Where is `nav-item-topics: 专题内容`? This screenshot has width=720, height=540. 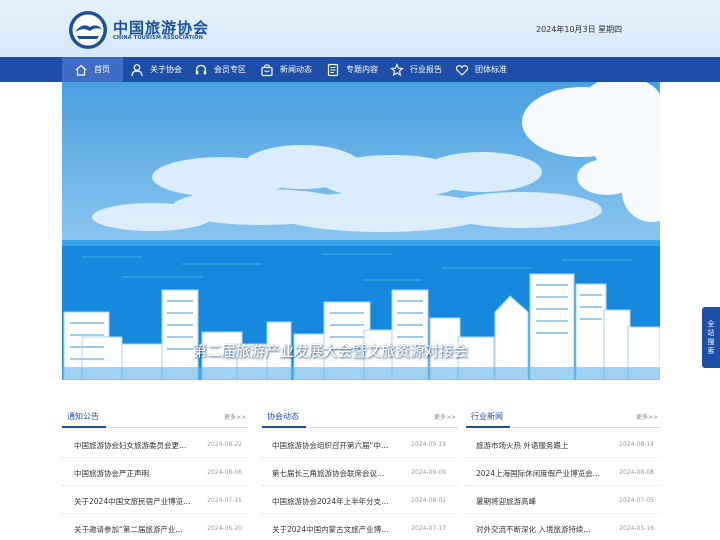
nav-item-topics: 专题内容 is located at coordinates (352, 69).